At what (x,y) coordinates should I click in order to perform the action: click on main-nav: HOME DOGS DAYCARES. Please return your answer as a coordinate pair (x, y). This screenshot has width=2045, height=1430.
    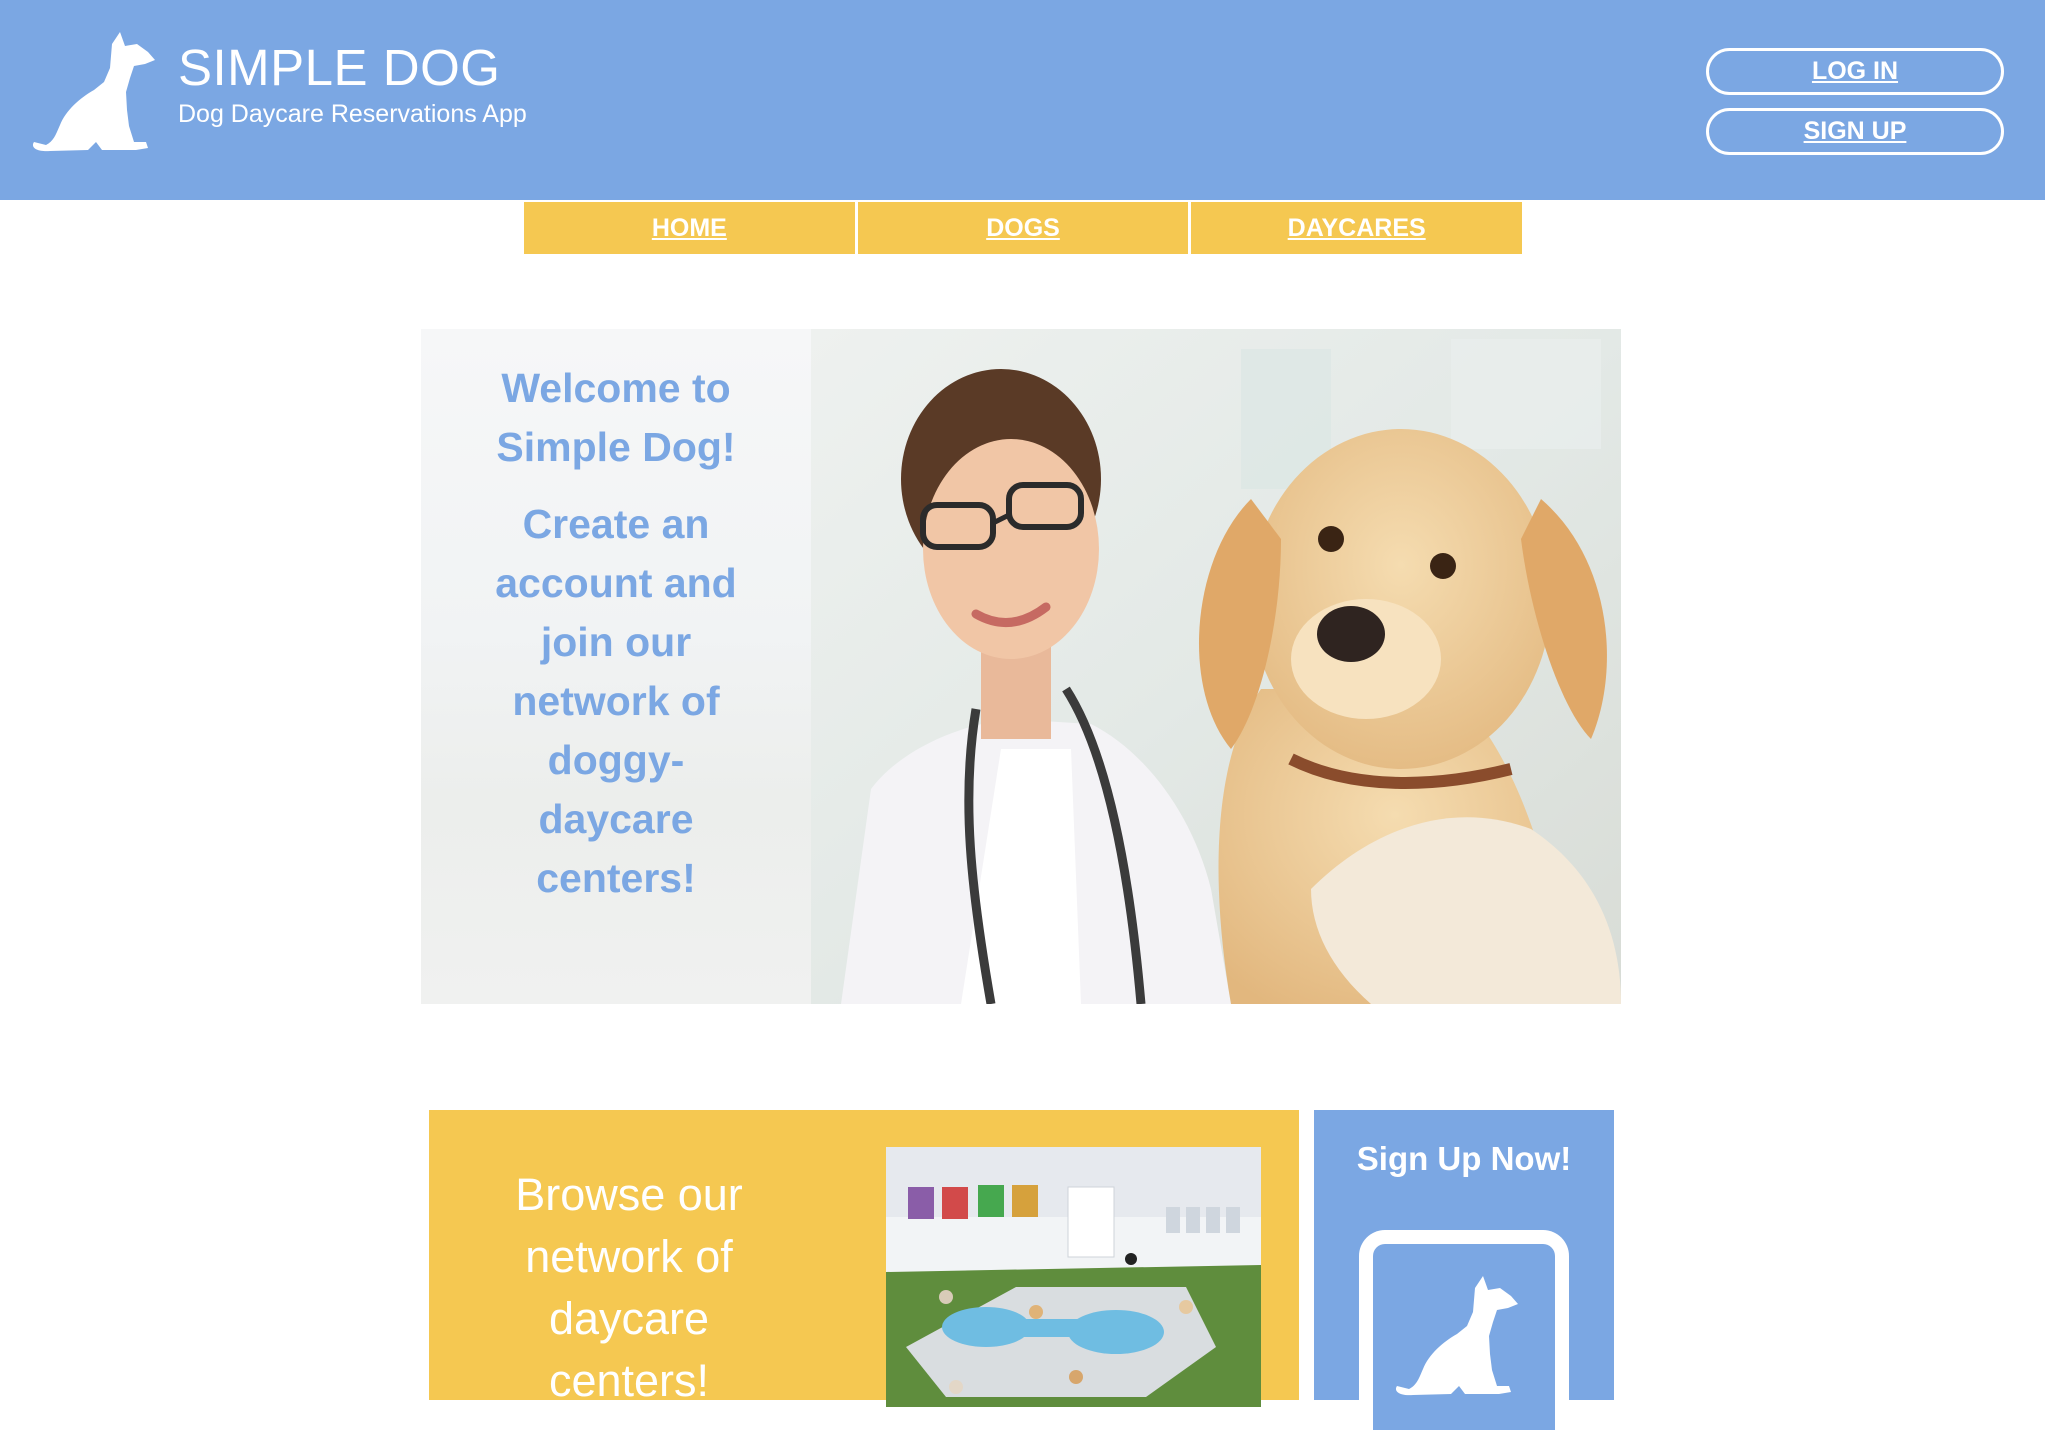
    Looking at the image, I should click on (1023, 228).